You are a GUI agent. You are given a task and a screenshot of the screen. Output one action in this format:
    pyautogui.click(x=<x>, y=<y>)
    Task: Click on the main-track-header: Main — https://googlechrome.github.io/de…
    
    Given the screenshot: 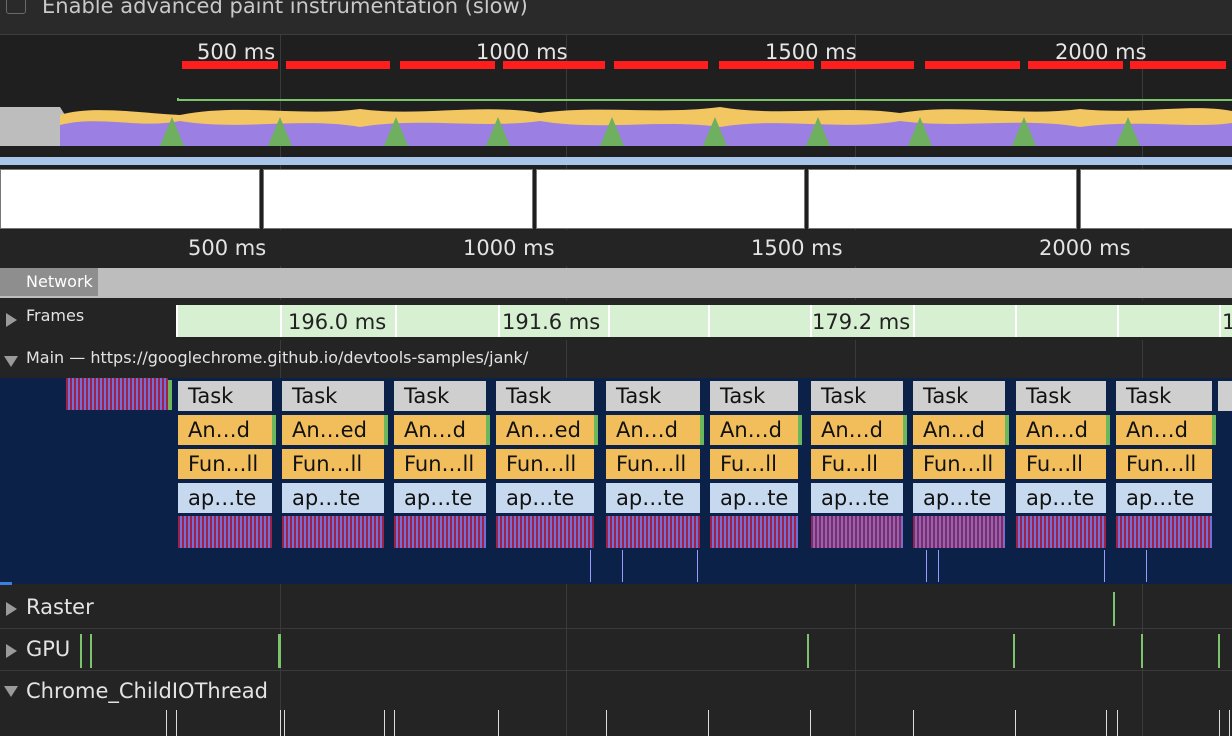 What is the action you would take?
    pyautogui.click(x=616, y=360)
    